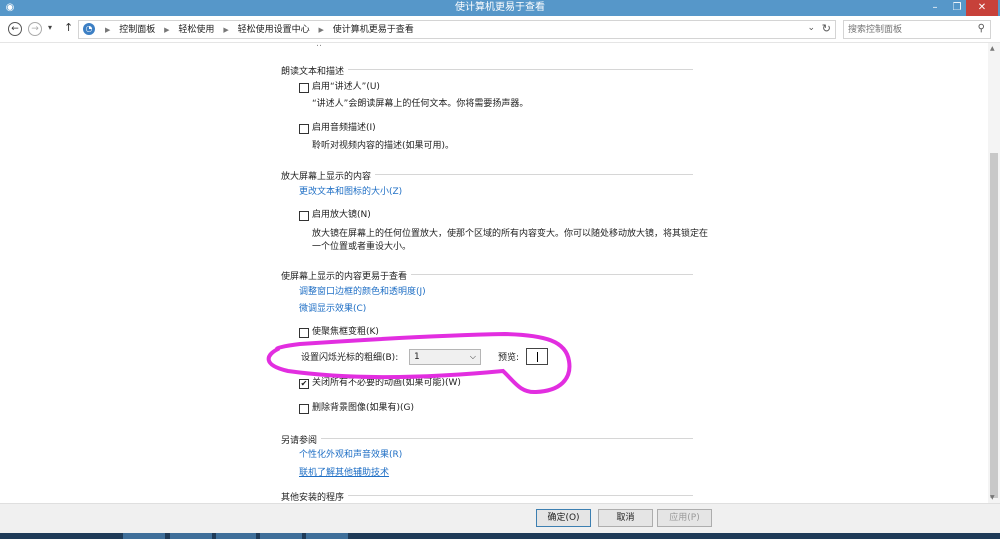 Image resolution: width=1000 pixels, height=539 pixels. I want to click on window-title: 使计算机更易于查看, so click(500, 7).